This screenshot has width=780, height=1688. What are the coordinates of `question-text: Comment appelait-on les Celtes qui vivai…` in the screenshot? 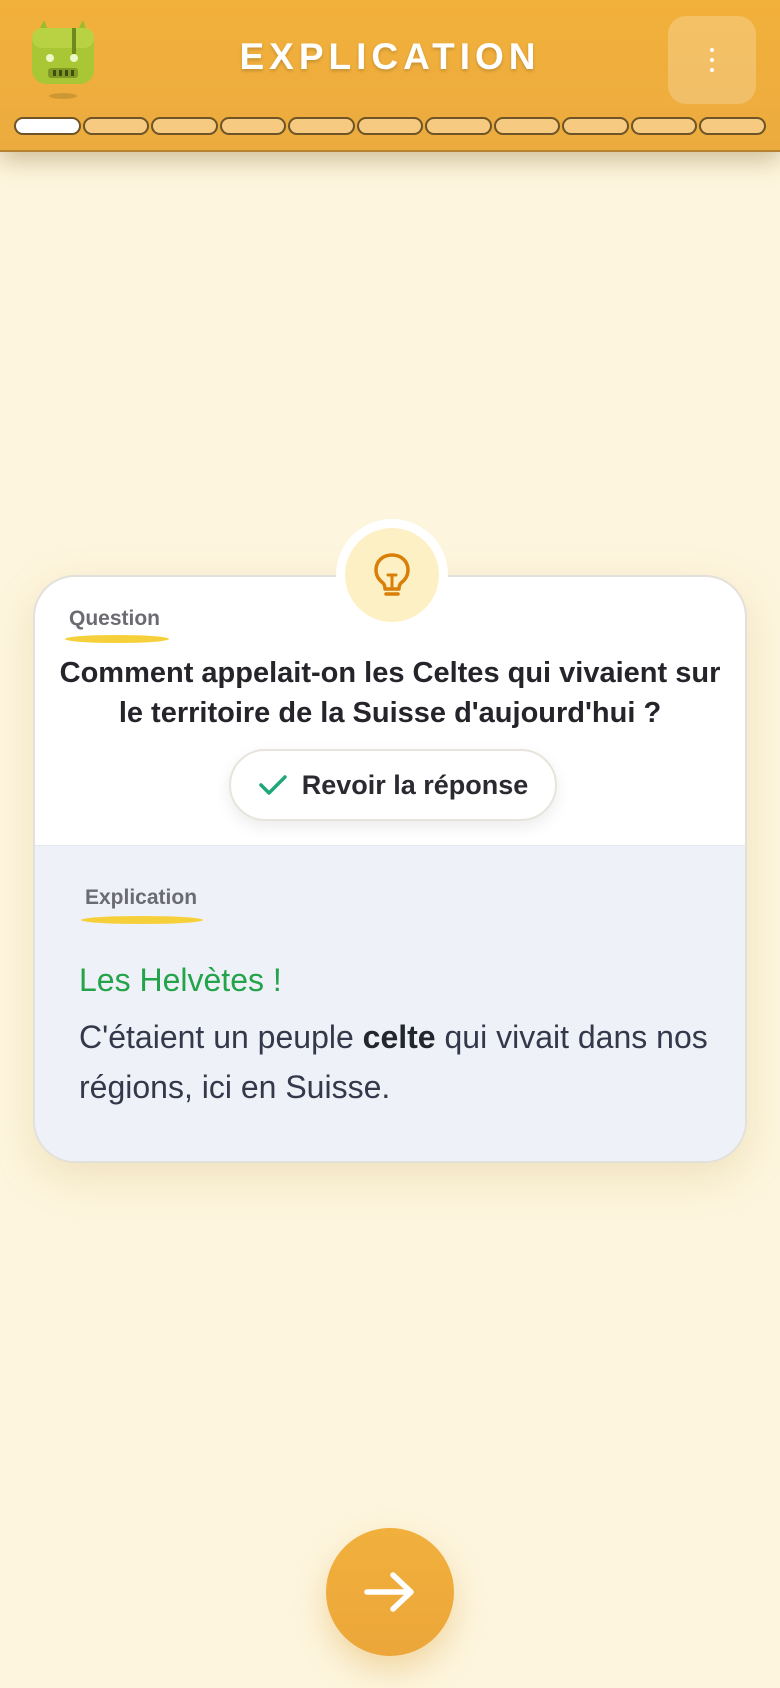 It's located at (390, 693).